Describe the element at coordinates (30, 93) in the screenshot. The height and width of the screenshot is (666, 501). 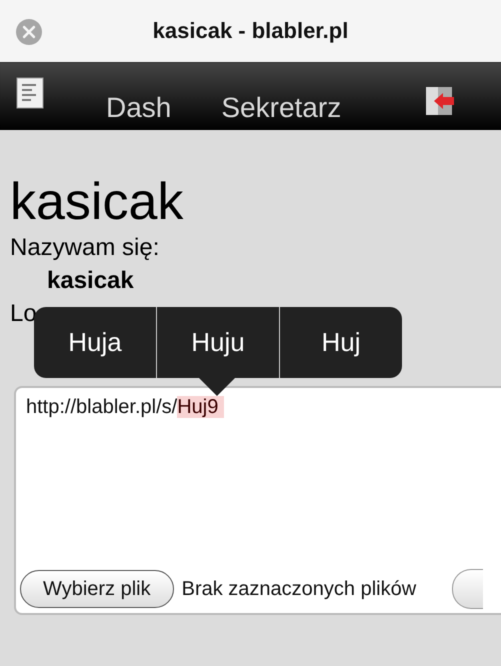
I see `document-icon` at that location.